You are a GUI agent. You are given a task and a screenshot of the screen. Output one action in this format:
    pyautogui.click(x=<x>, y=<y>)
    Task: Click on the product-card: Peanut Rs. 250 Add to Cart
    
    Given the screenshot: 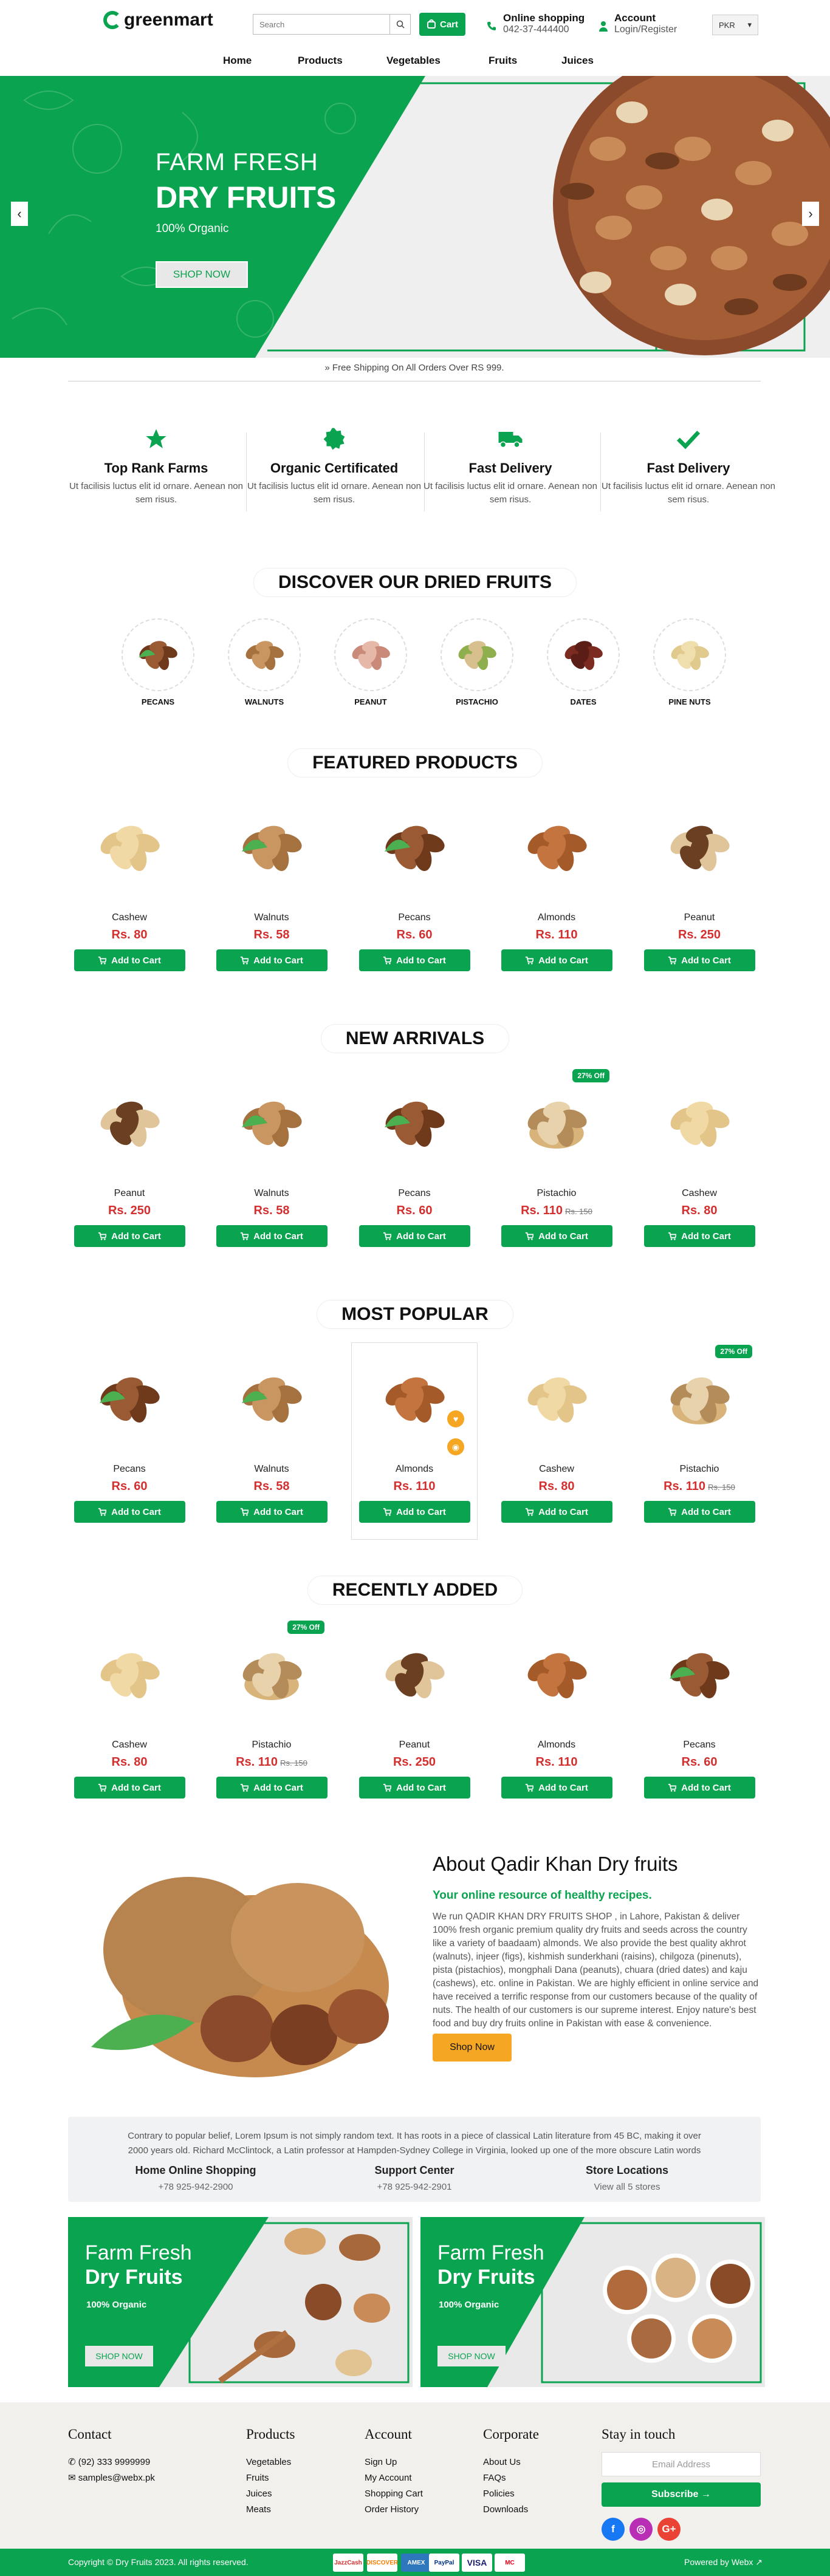 What is the action you would take?
    pyautogui.click(x=129, y=1162)
    